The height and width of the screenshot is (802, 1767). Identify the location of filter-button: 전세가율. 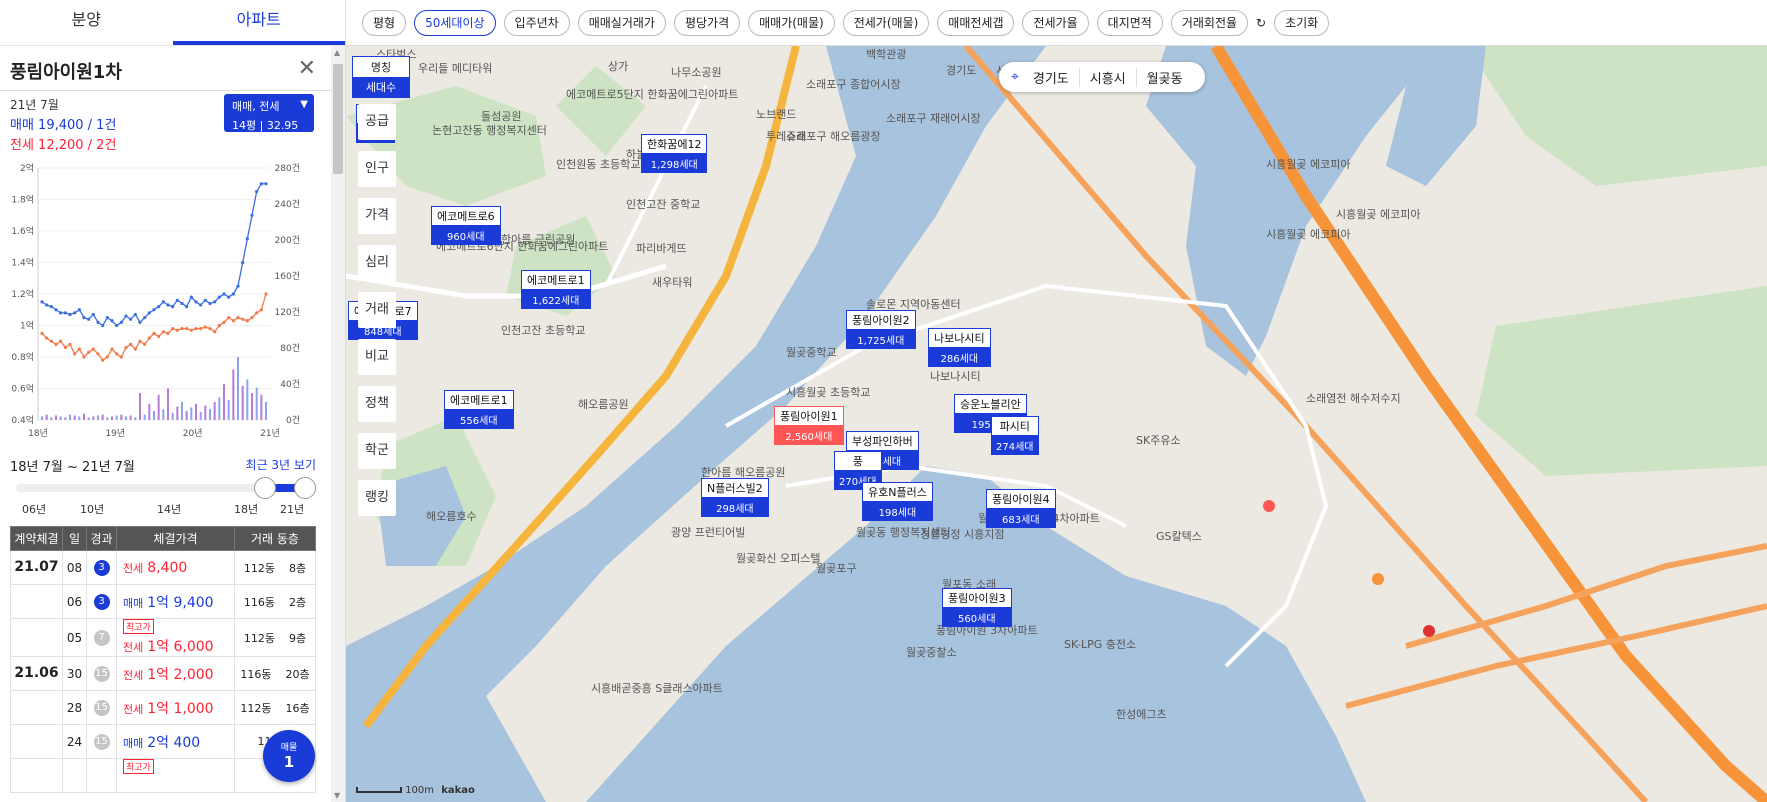
(1055, 22).